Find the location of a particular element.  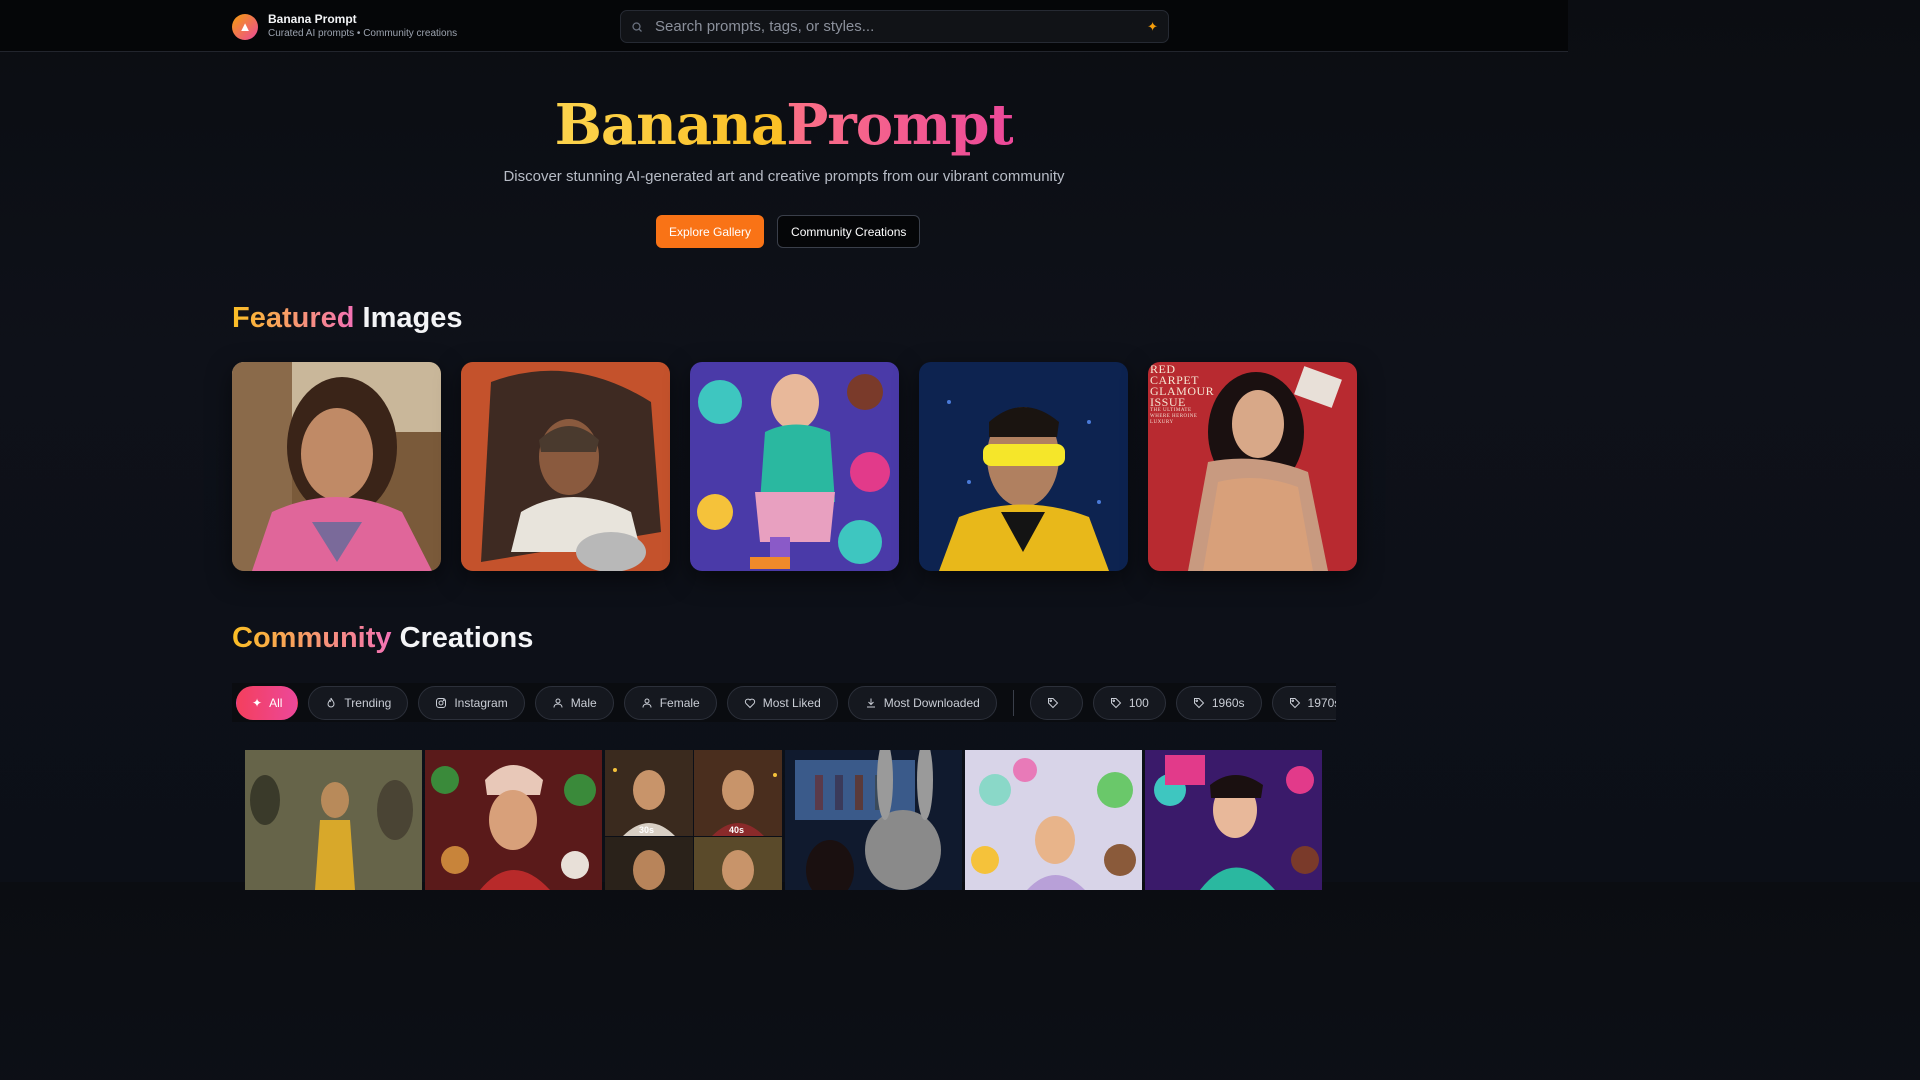

flame-icon is located at coordinates (331, 702).